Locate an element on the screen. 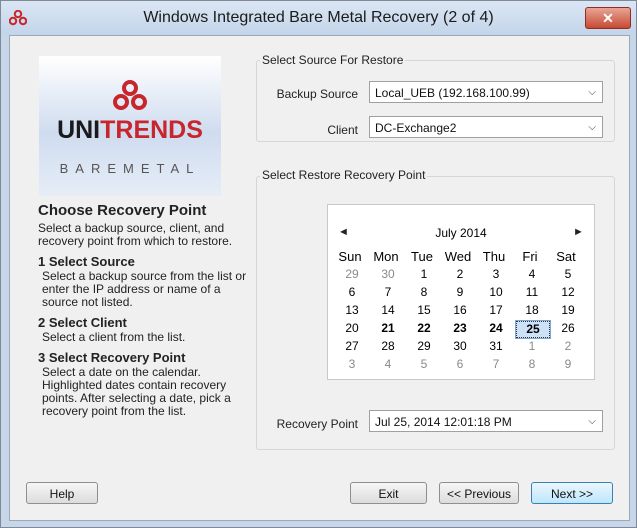 This screenshot has height=528, width=637. client-select: DC-Exchange2 ⌵ is located at coordinates (486, 127).